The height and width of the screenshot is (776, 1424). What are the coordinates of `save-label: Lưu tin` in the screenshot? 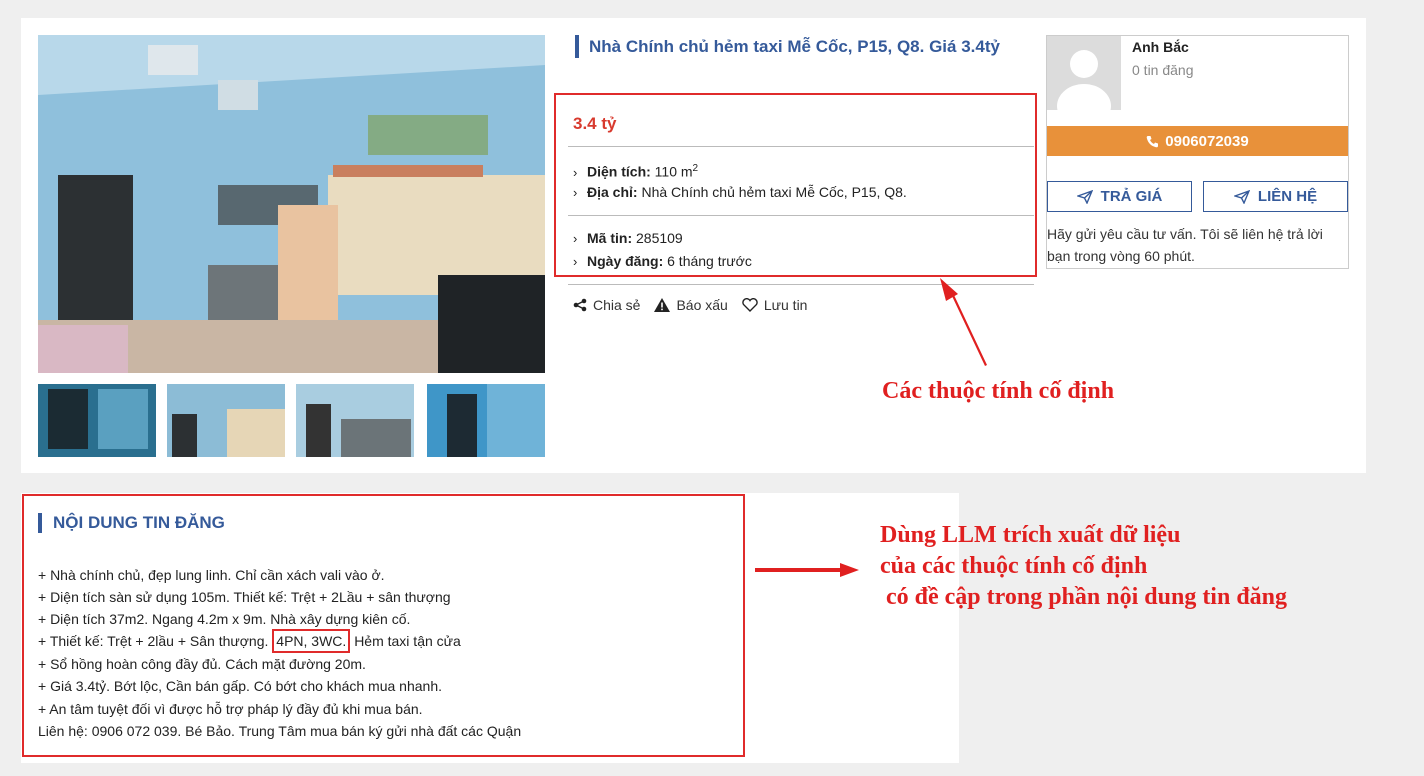 It's located at (785, 305).